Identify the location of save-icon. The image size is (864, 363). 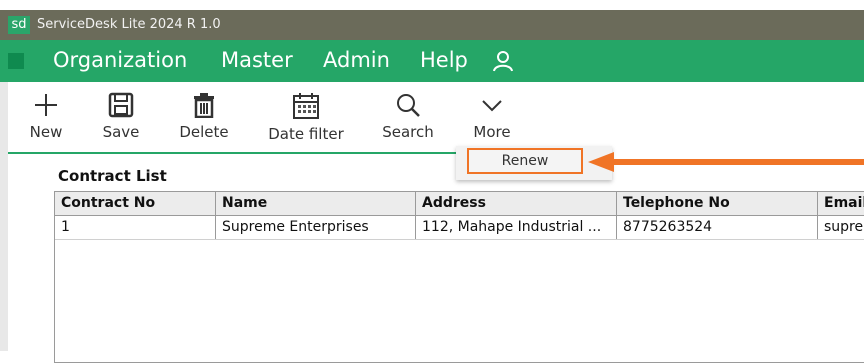
(121, 105).